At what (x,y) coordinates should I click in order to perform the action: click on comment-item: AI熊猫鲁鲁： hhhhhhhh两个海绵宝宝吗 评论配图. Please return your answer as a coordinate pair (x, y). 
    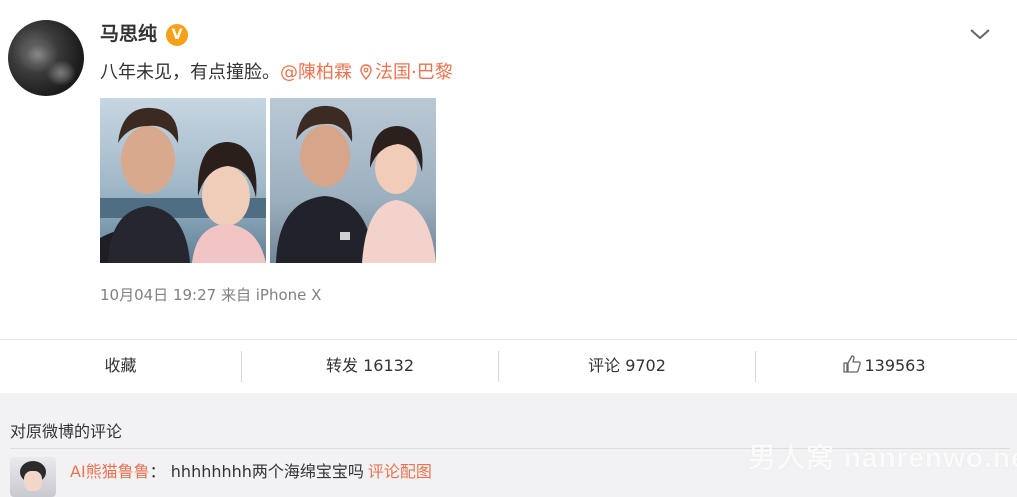
    Looking at the image, I should click on (251, 472).